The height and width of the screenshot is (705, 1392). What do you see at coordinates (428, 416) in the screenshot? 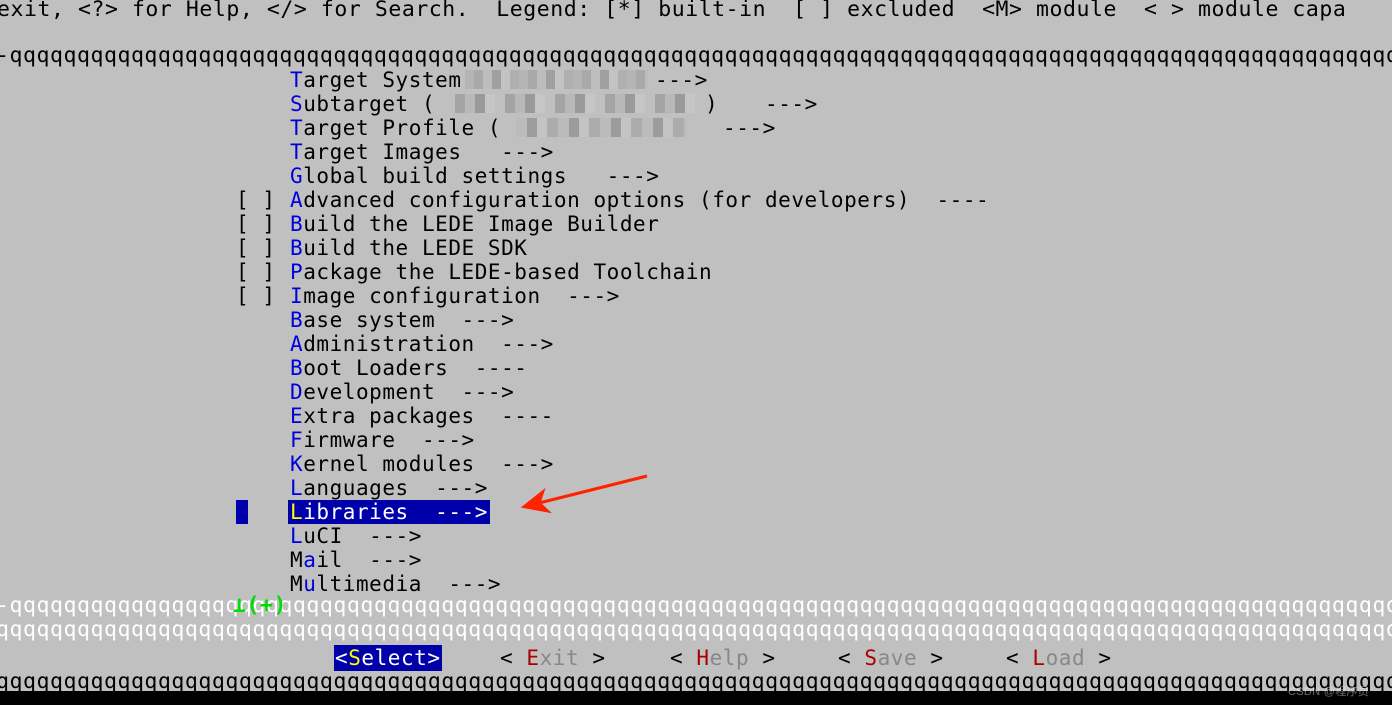
I see `menu-item-text: xtra packages ----` at bounding box center [428, 416].